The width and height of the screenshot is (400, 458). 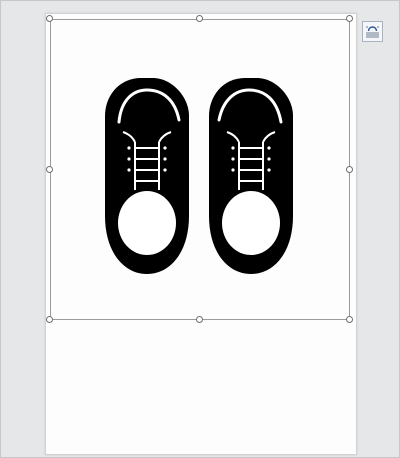 I want to click on resize-handle-bottom-right, so click(x=349, y=319).